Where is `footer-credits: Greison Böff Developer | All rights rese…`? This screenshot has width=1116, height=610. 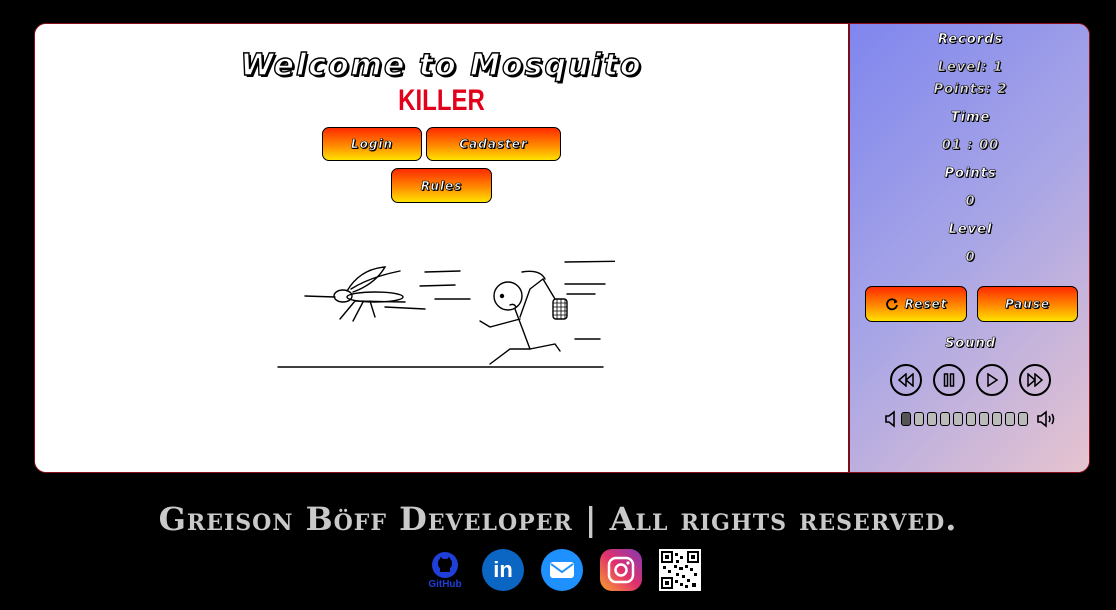 footer-credits: Greison Böff Developer | All rights rese… is located at coordinates (558, 519).